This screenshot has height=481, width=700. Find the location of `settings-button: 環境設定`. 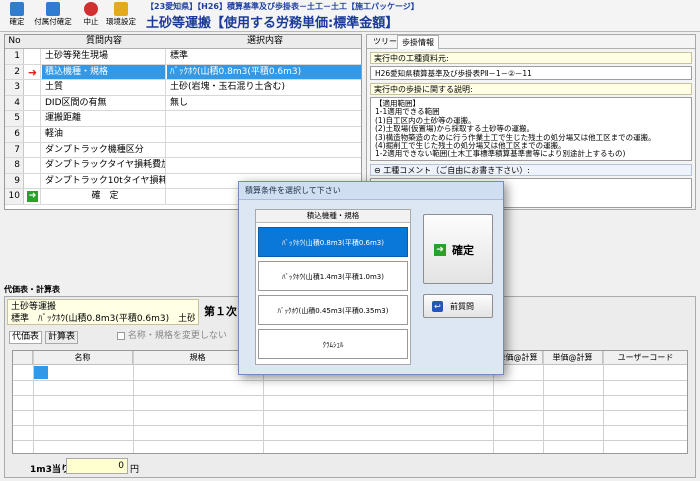

settings-button: 環境設定 is located at coordinates (121, 16).